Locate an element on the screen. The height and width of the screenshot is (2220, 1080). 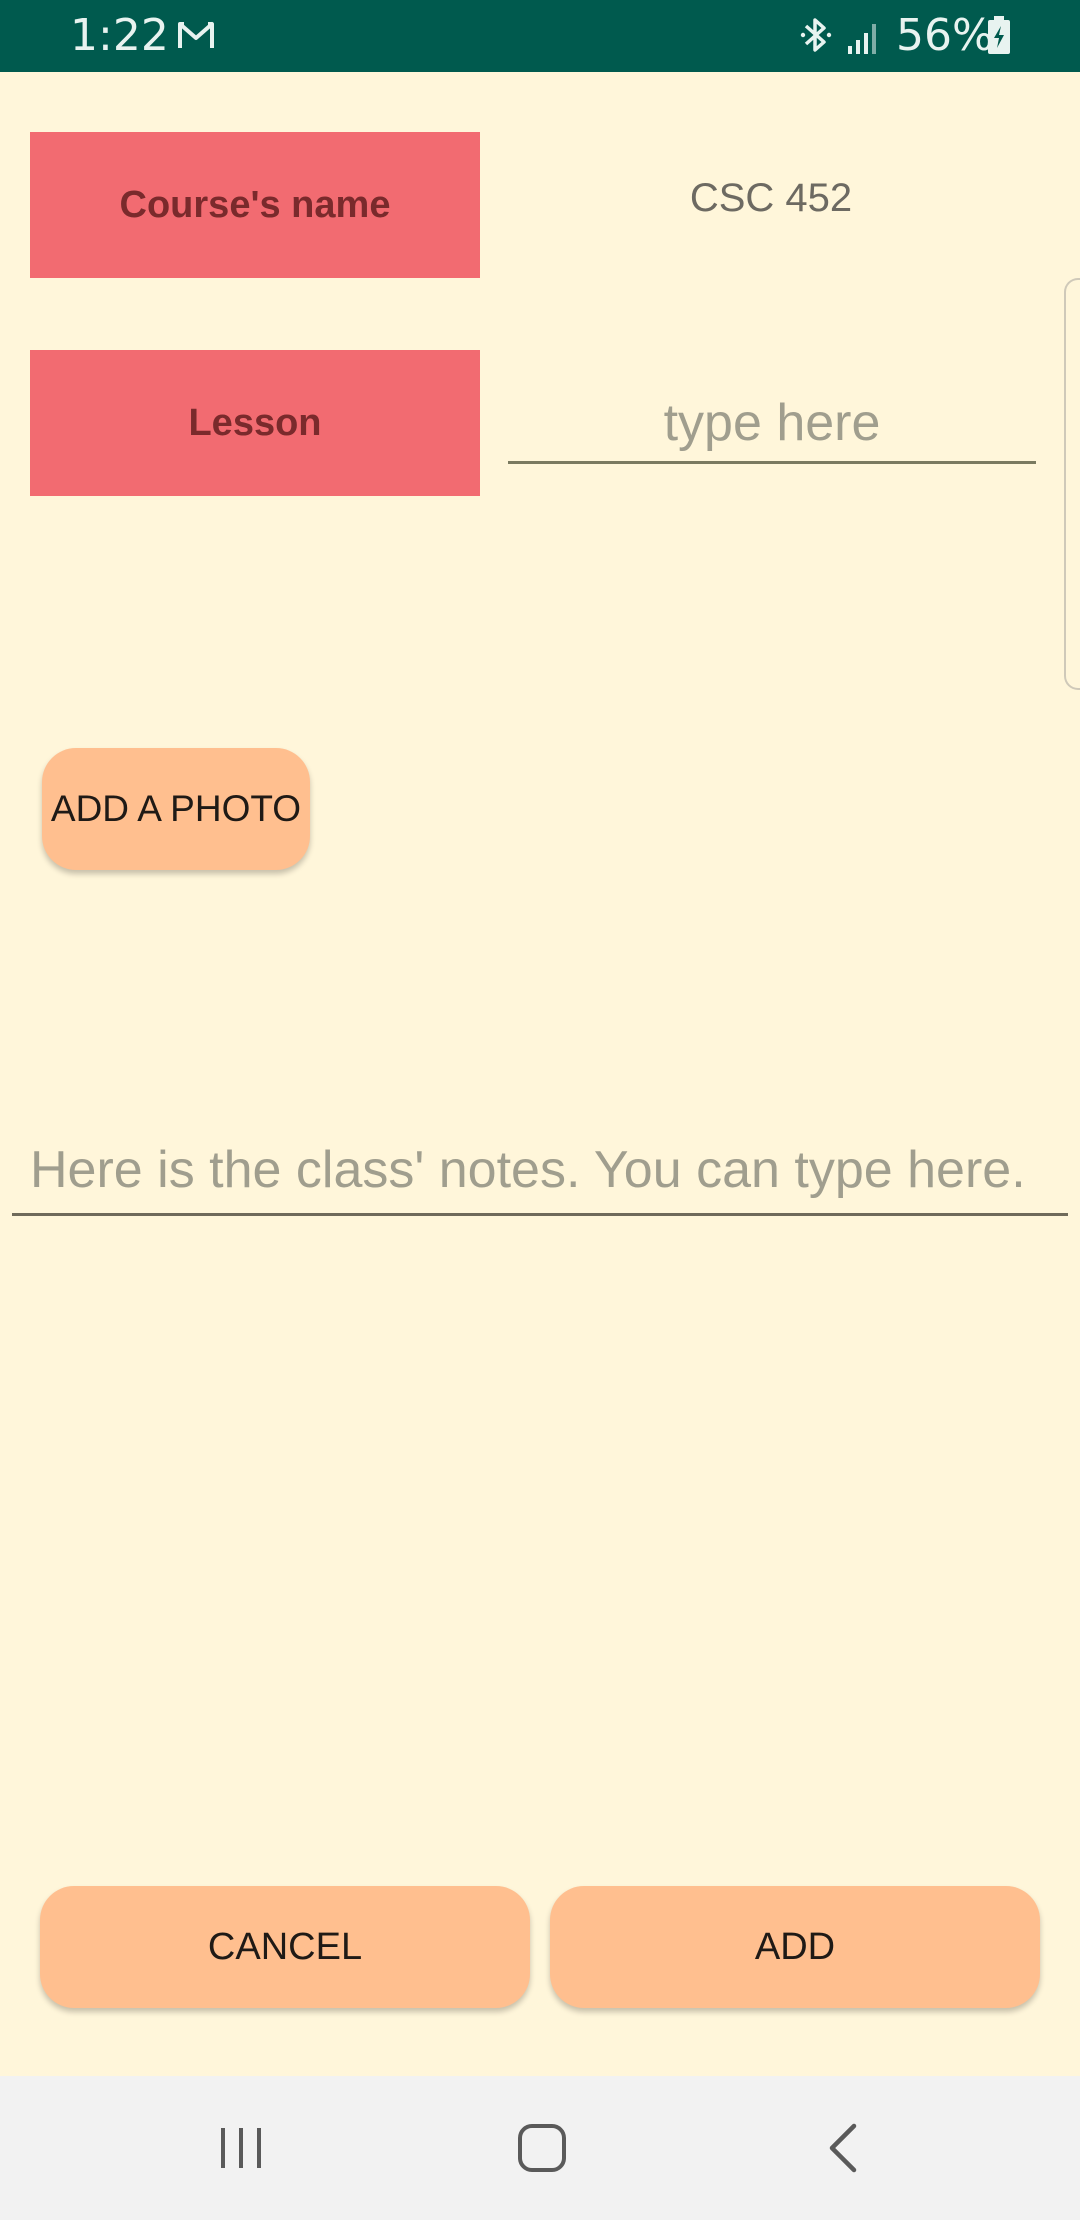
lesson-label: Lesson is located at coordinates (255, 423).